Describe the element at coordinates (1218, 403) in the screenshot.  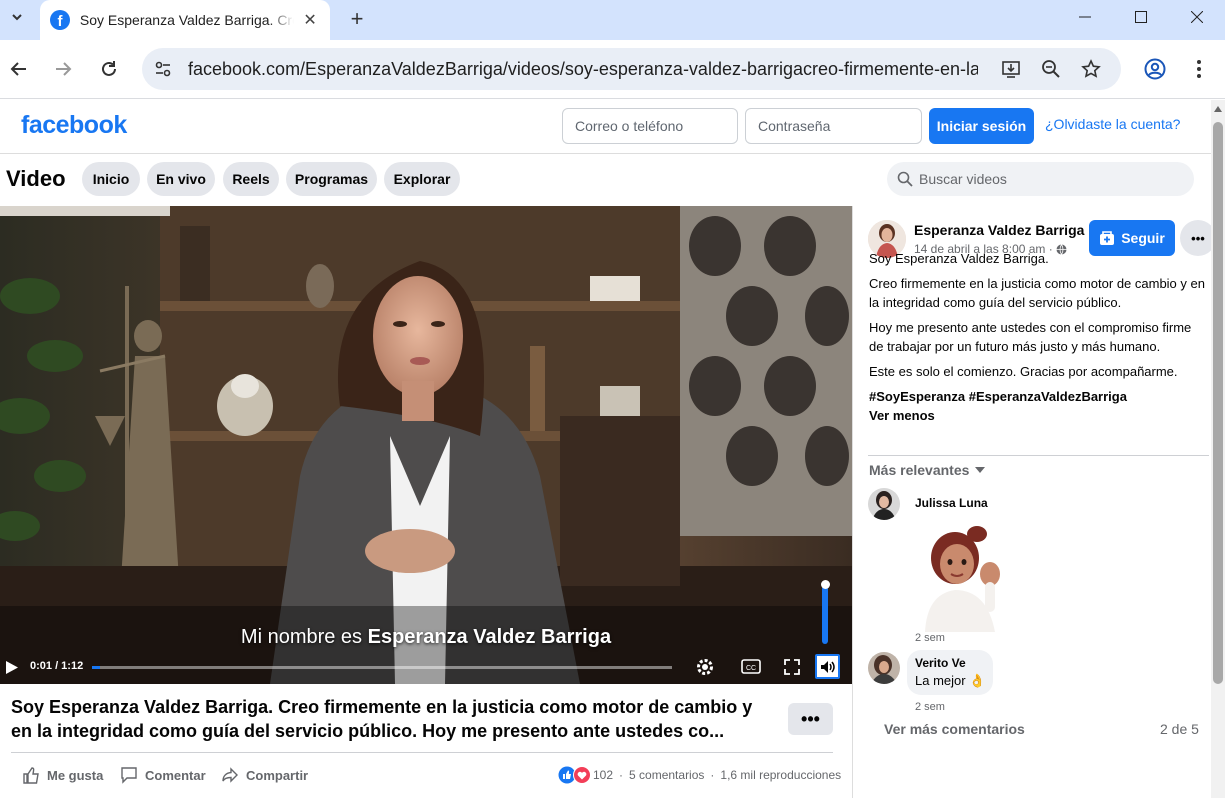
I see `scrollbar-thumb` at that location.